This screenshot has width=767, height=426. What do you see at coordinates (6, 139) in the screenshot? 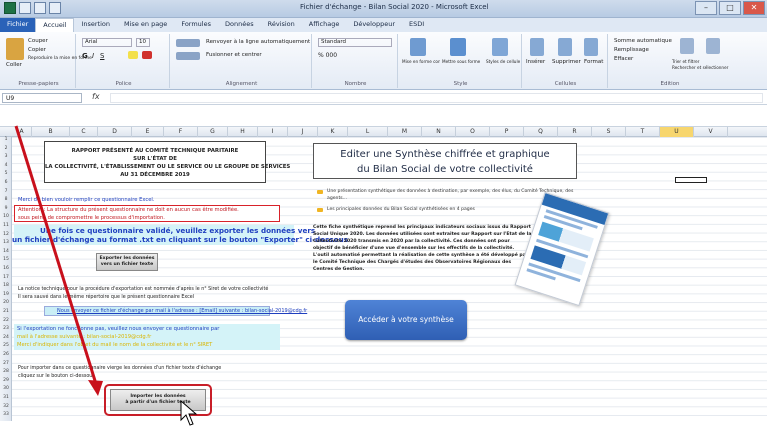
I see `row-header: 1` at bounding box center [6, 139].